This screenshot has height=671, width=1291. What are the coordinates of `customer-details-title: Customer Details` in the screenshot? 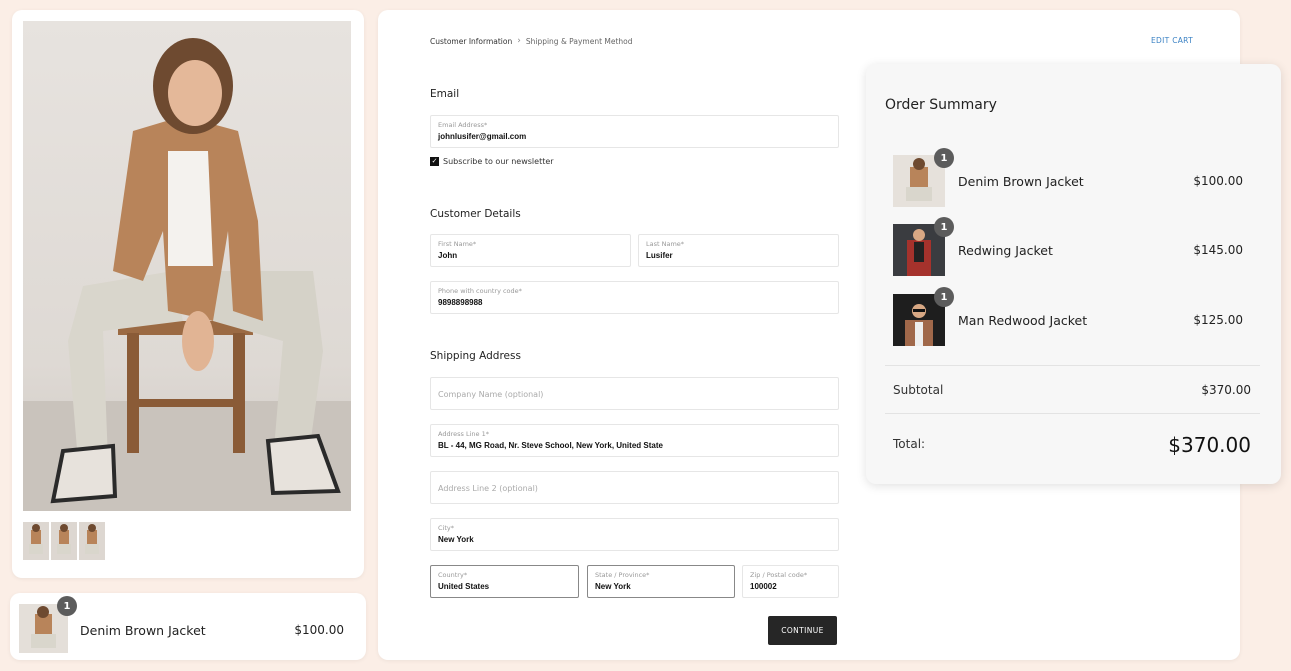 It's located at (475, 214).